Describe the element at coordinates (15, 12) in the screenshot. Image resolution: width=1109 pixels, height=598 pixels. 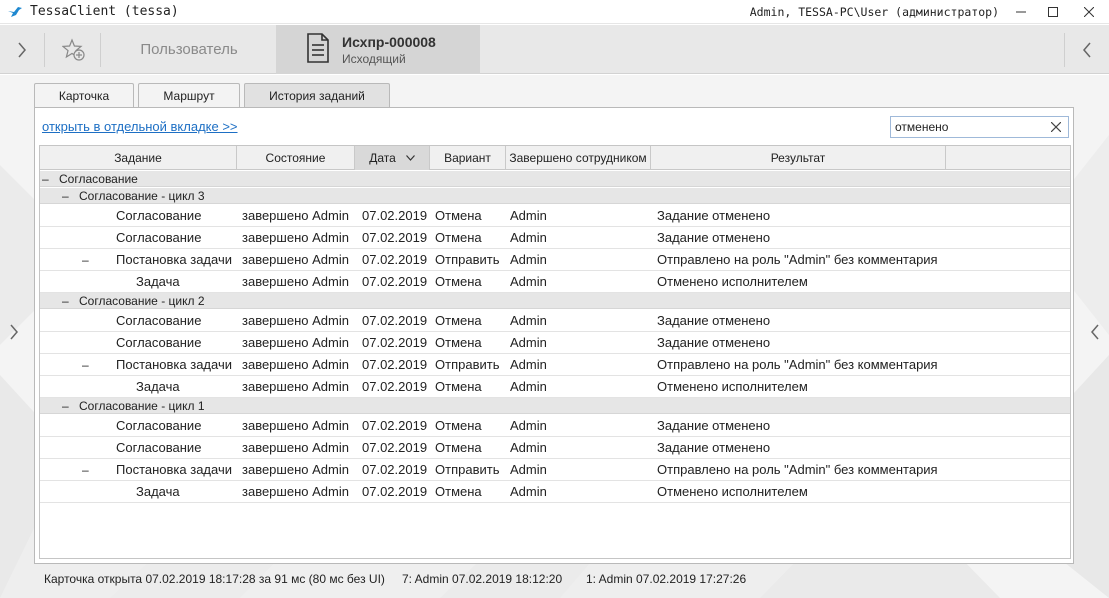
I see `tessa-bird-icon` at that location.